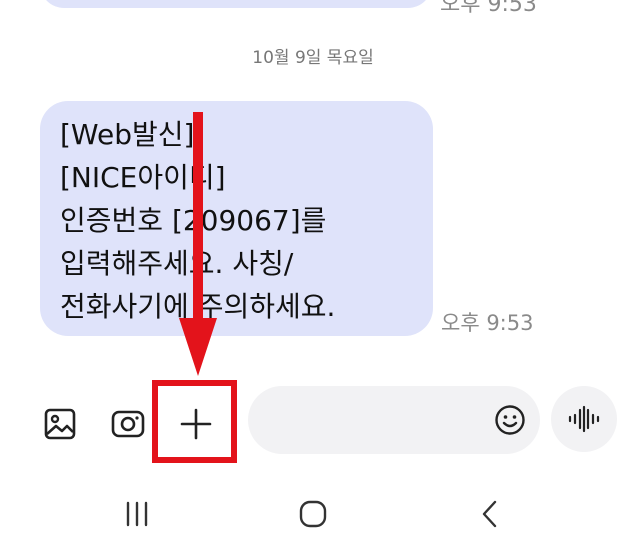 Image resolution: width=626 pixels, height=555 pixels. I want to click on message-line: 입력해주세요. 사칭/, so click(177, 263).